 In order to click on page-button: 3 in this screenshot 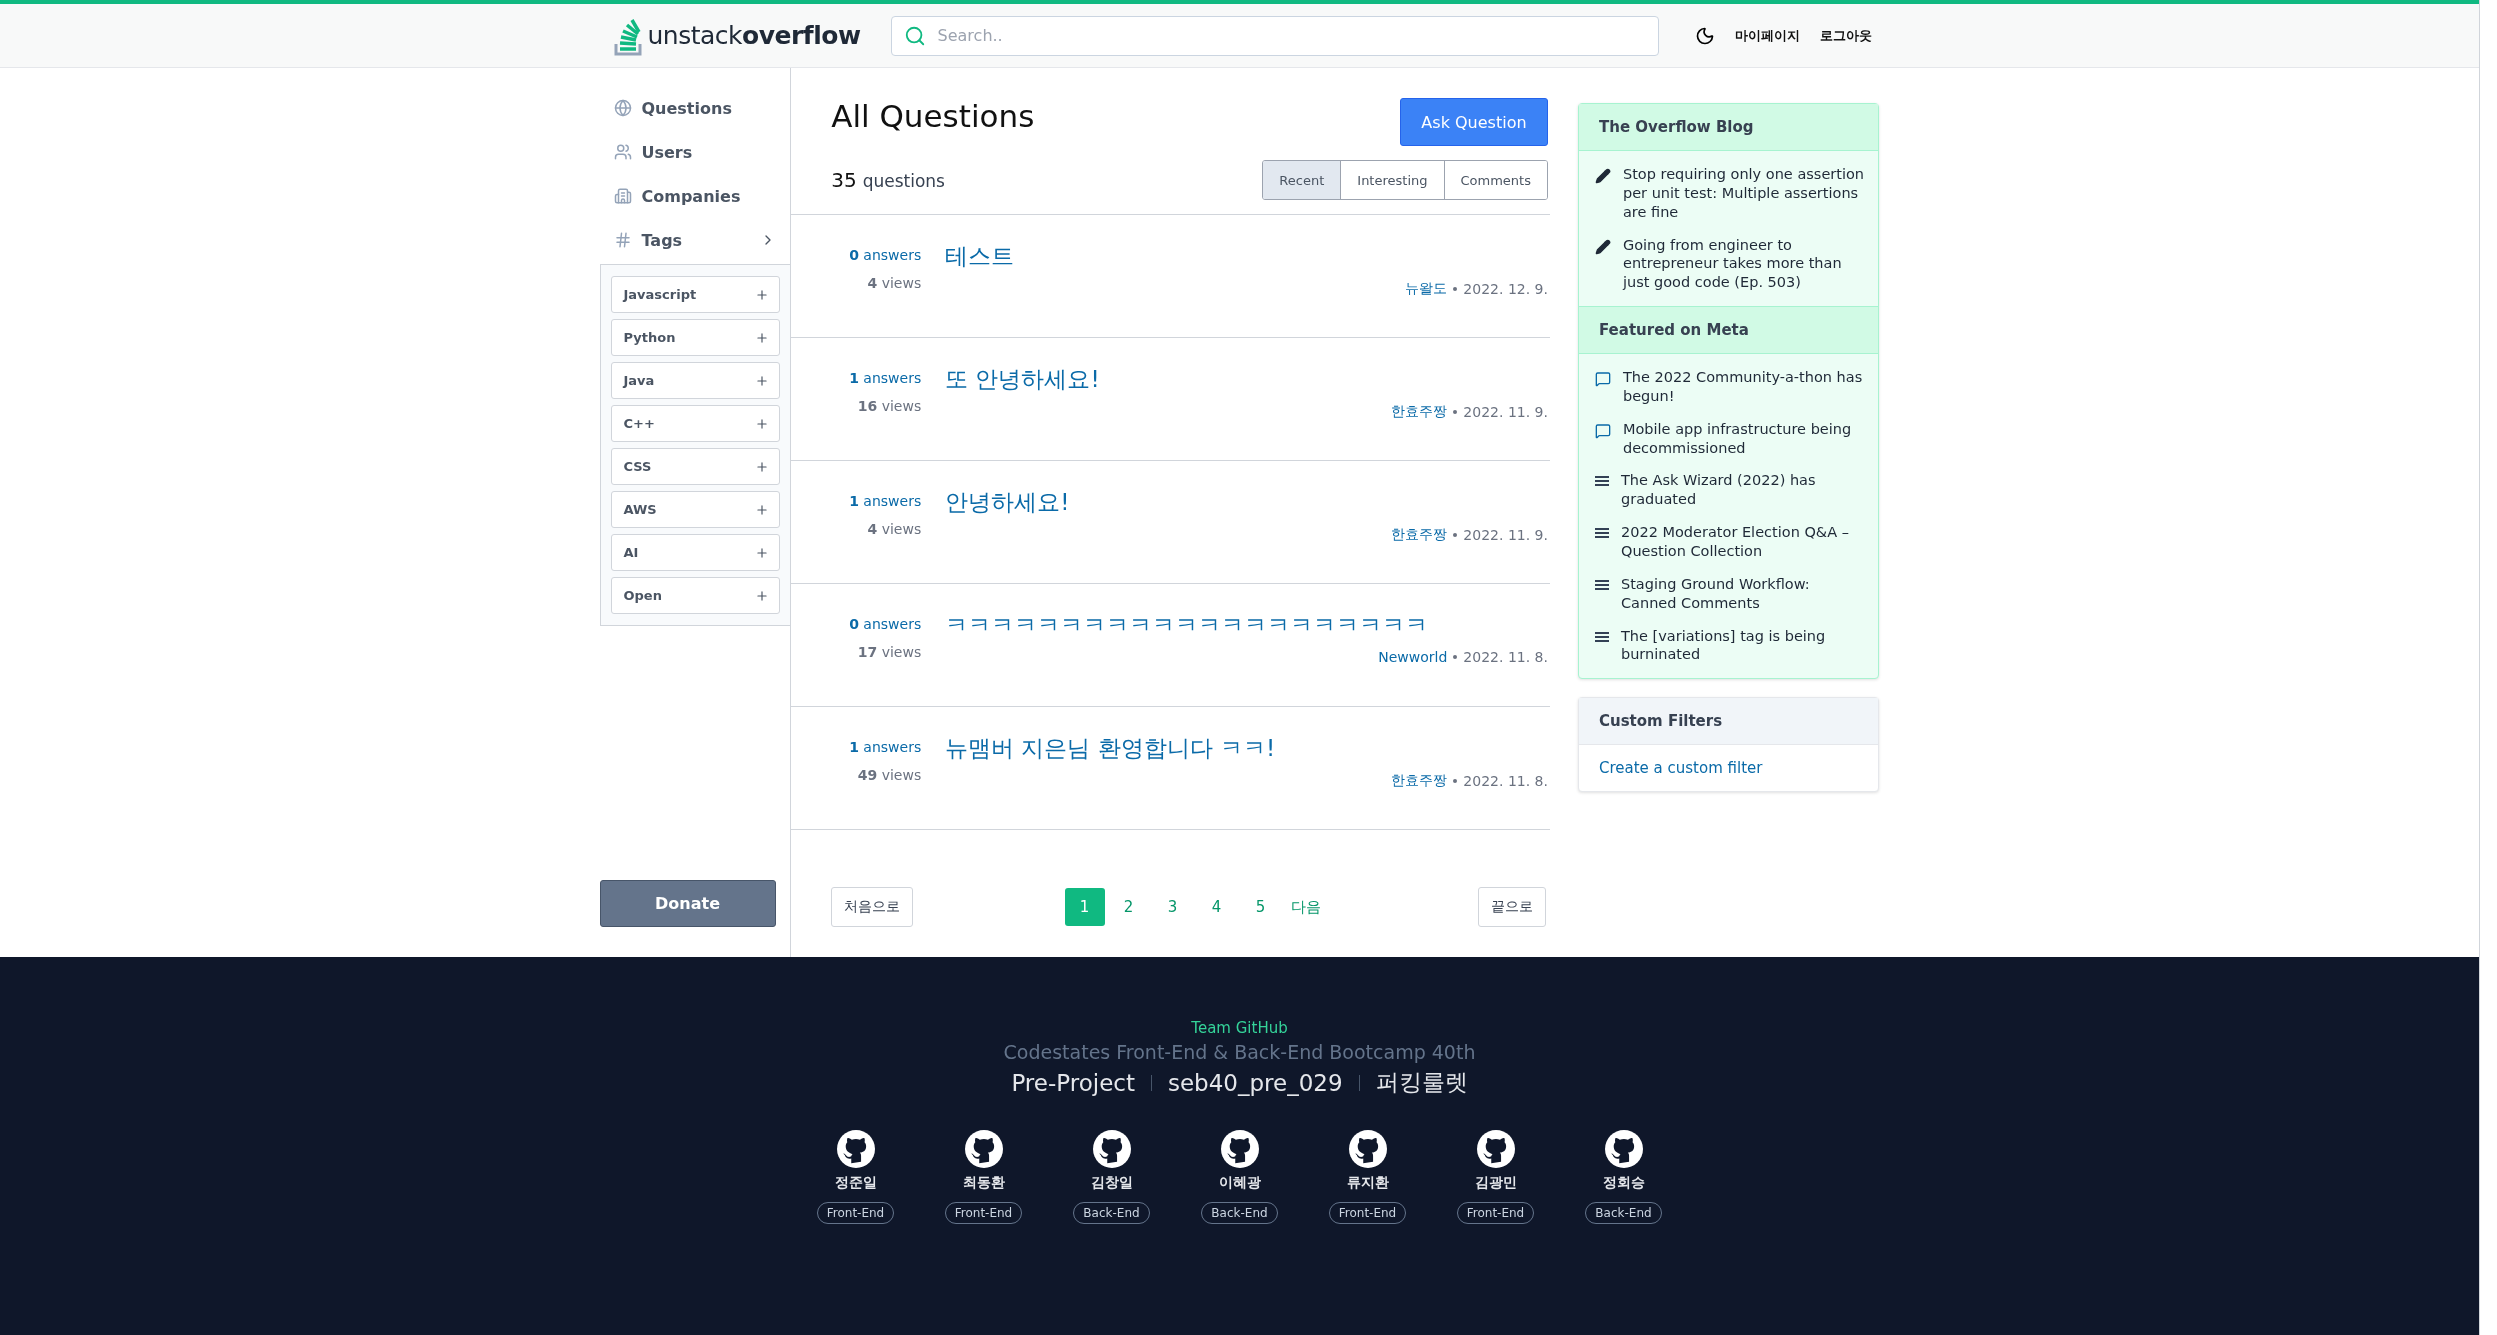, I will do `click(1172, 907)`.